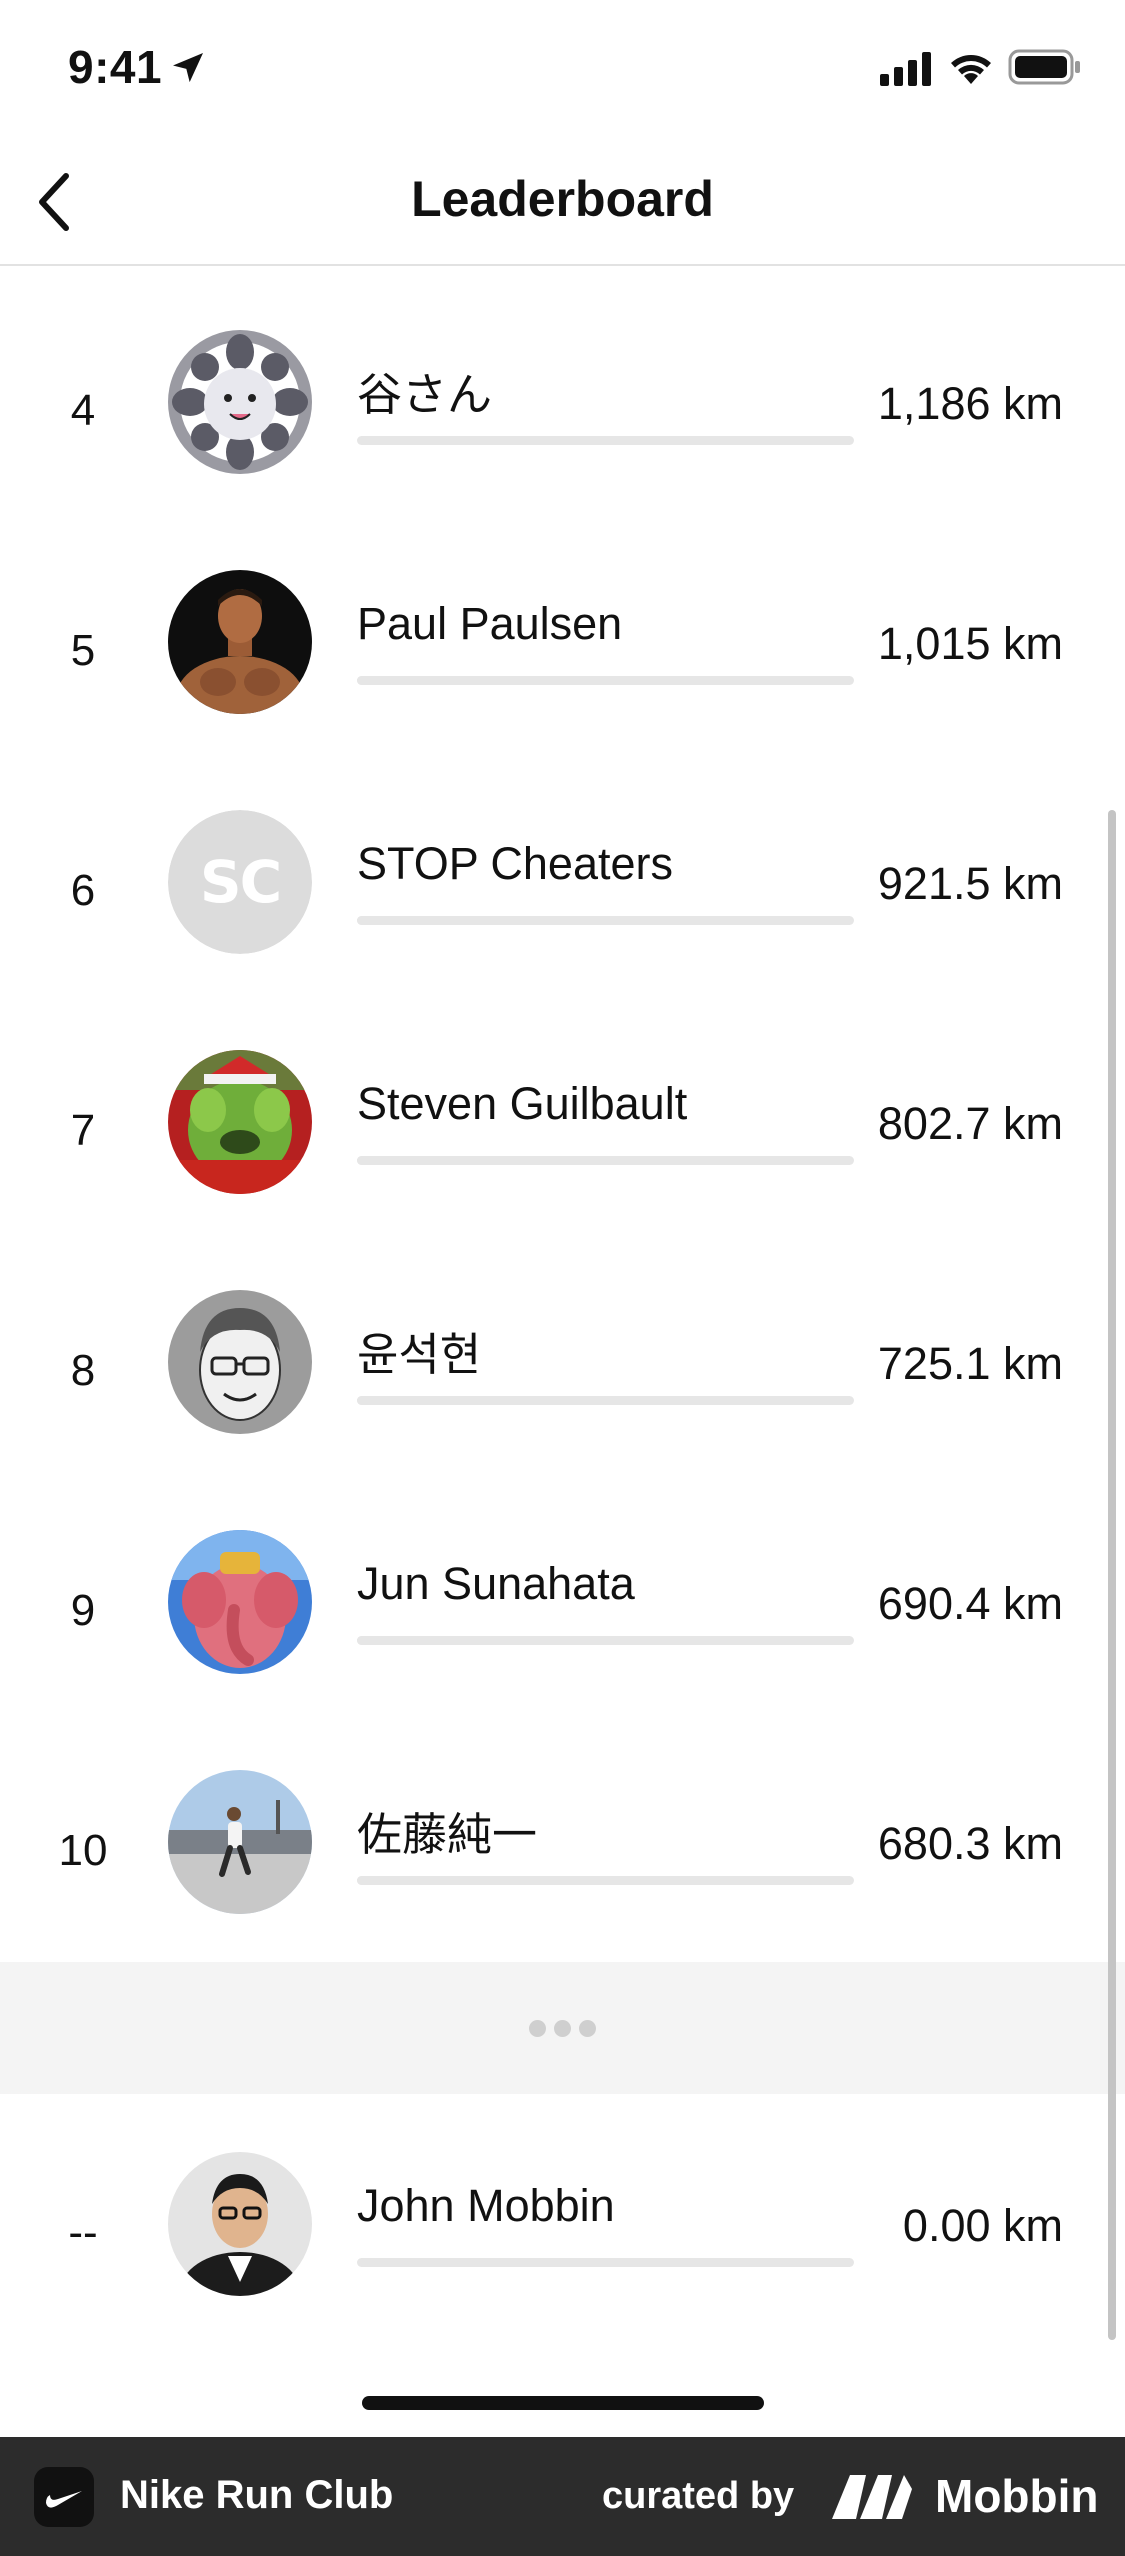 The width and height of the screenshot is (1125, 2556). What do you see at coordinates (872, 2497) in the screenshot?
I see `mobbin-logo-icon` at bounding box center [872, 2497].